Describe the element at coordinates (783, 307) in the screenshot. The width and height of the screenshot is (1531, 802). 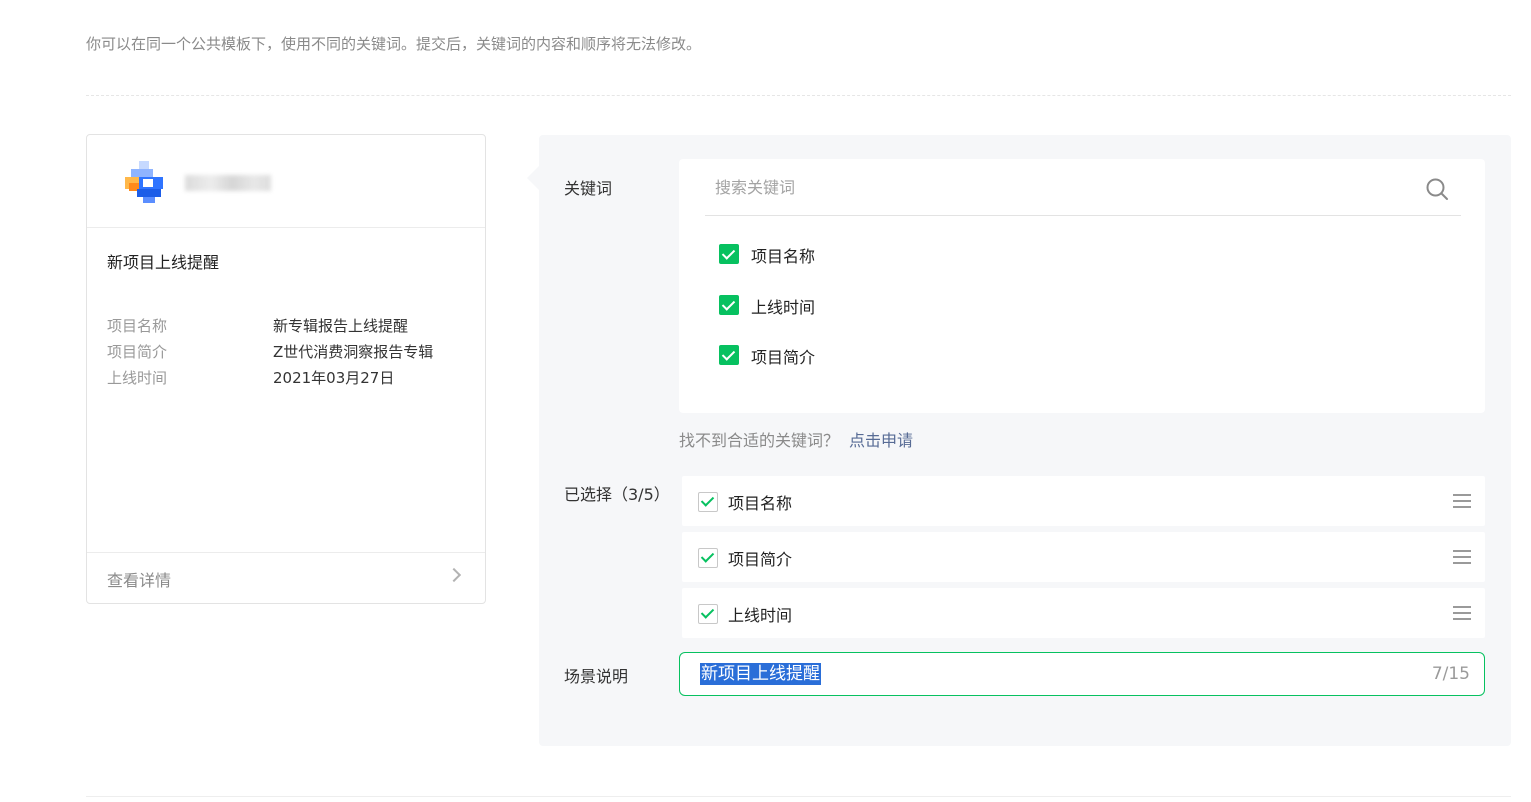
I see `keyword-option-label: 上线时间` at that location.